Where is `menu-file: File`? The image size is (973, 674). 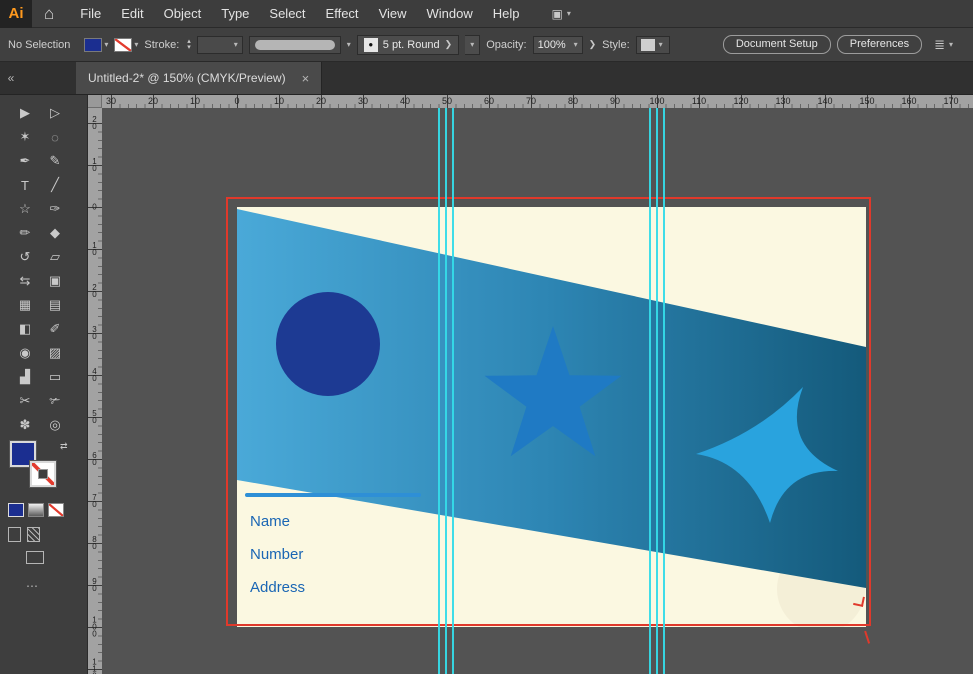
menu-file: File is located at coordinates (90, 14).